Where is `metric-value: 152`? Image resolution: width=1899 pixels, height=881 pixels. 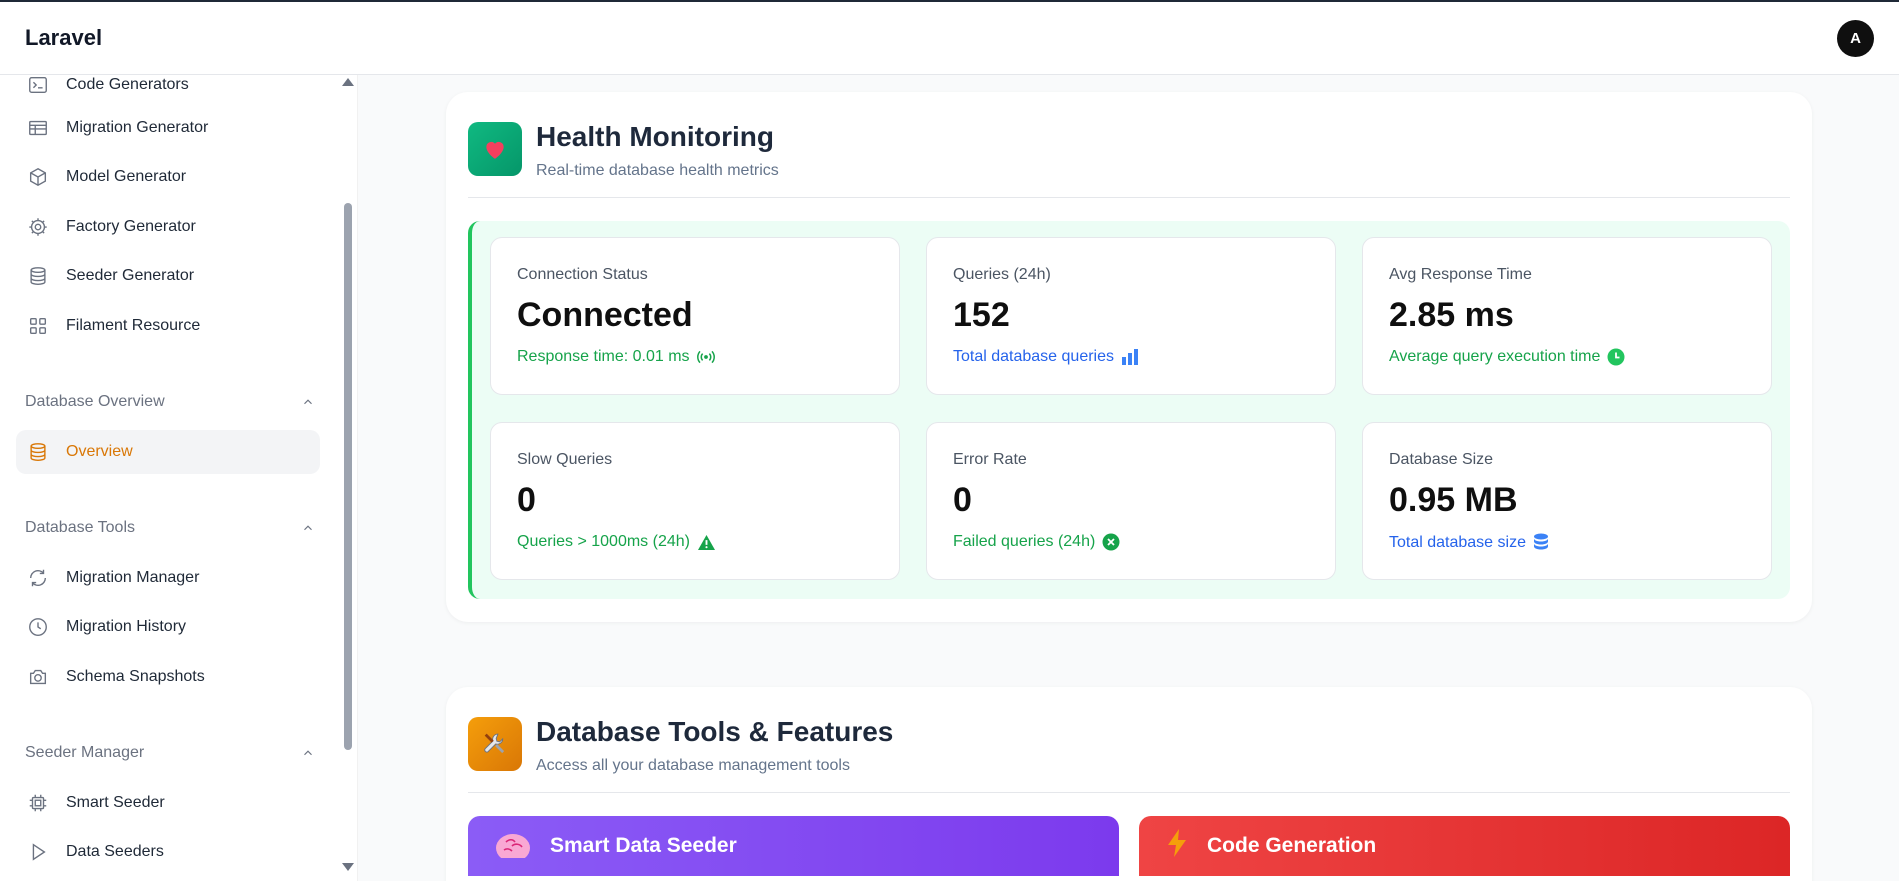 metric-value: 152 is located at coordinates (981, 315).